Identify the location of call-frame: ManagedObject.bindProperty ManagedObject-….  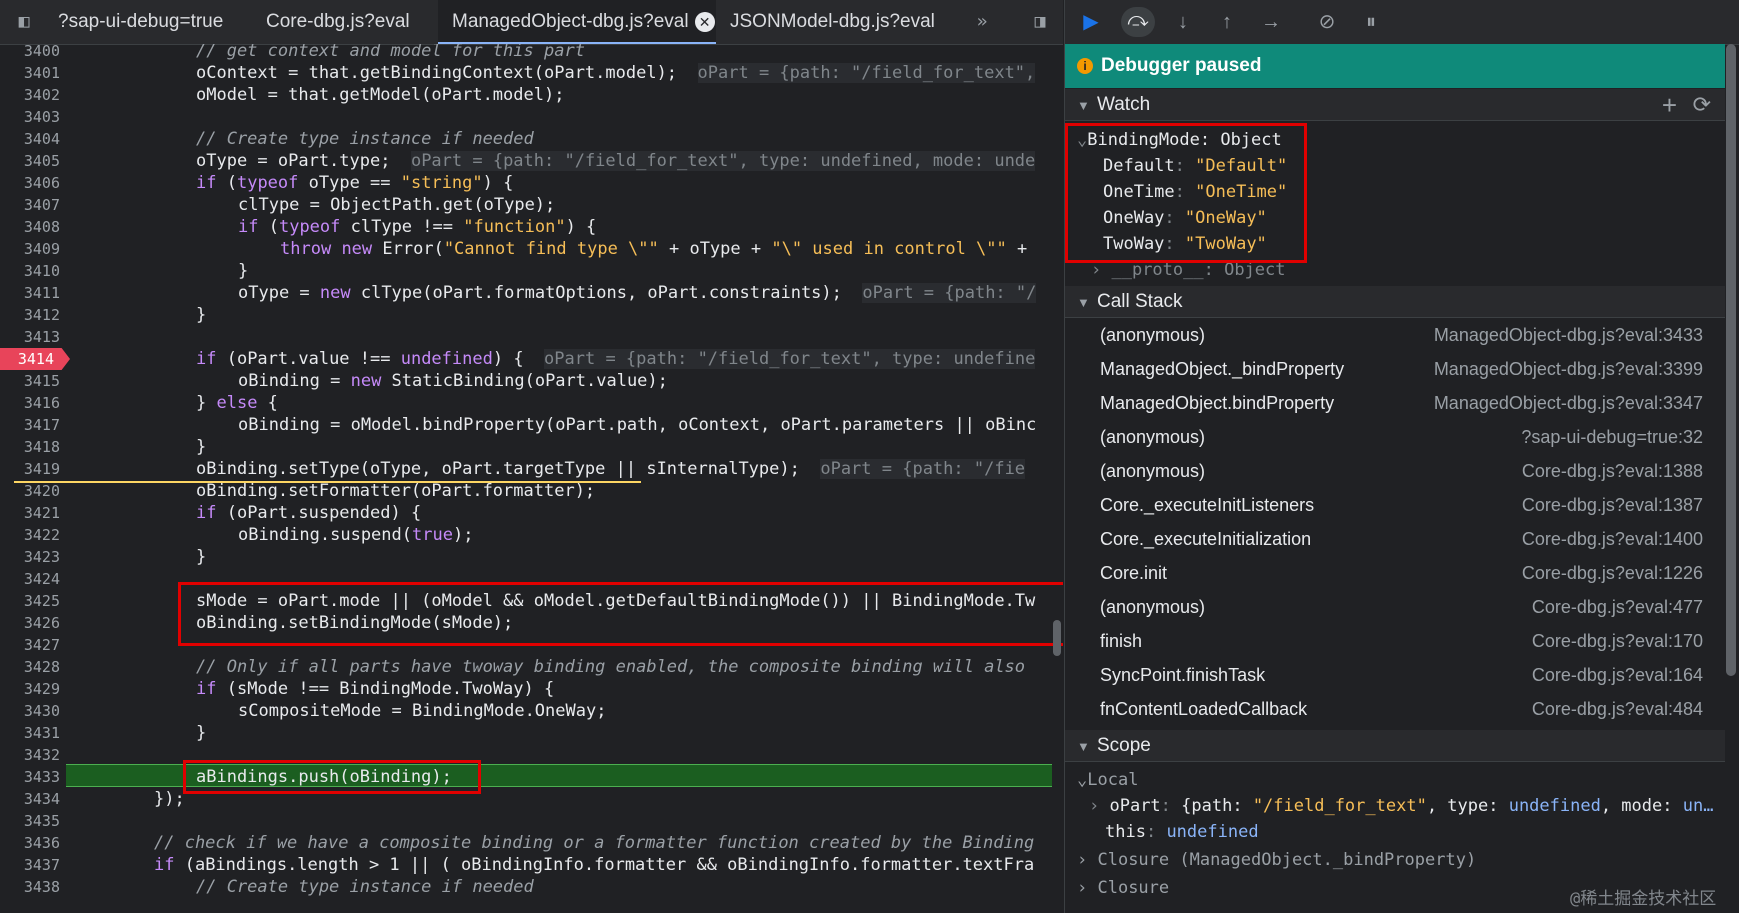
(1395, 403).